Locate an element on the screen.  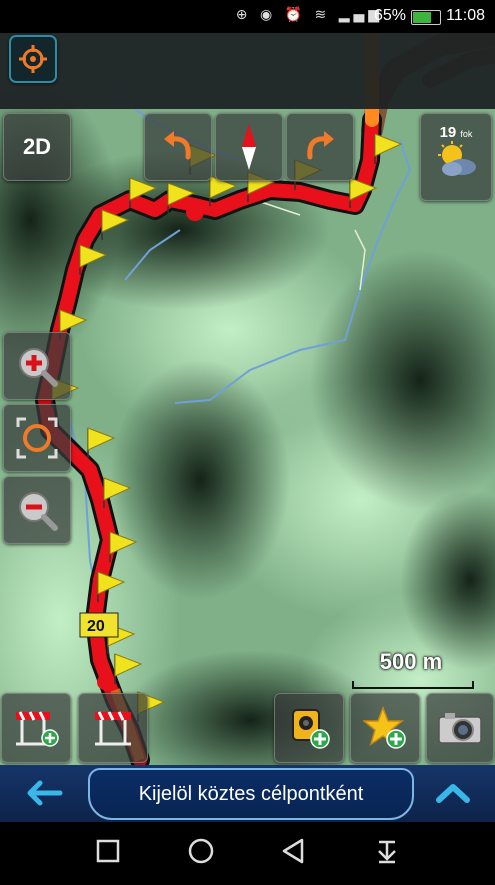
set-waypoint-button: Kijelöl köztes célpontként is located at coordinates (251, 794).